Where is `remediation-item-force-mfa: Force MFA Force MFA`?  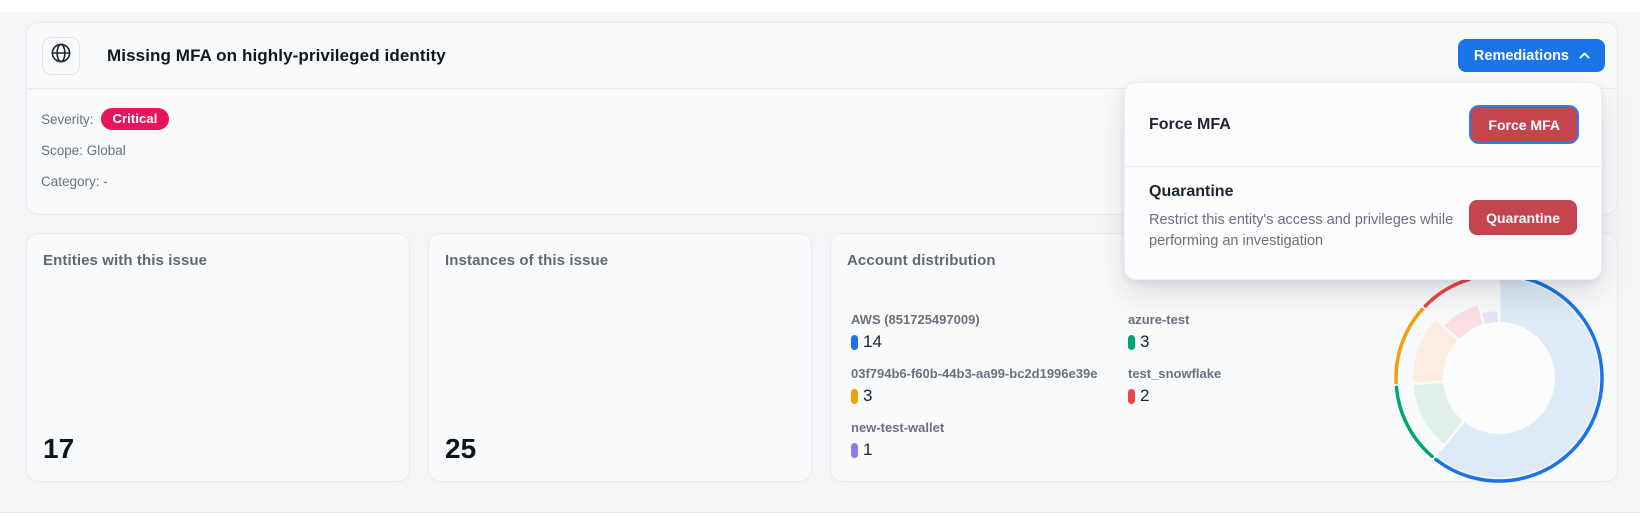
remediation-item-force-mfa: Force MFA Force MFA is located at coordinates (1363, 125).